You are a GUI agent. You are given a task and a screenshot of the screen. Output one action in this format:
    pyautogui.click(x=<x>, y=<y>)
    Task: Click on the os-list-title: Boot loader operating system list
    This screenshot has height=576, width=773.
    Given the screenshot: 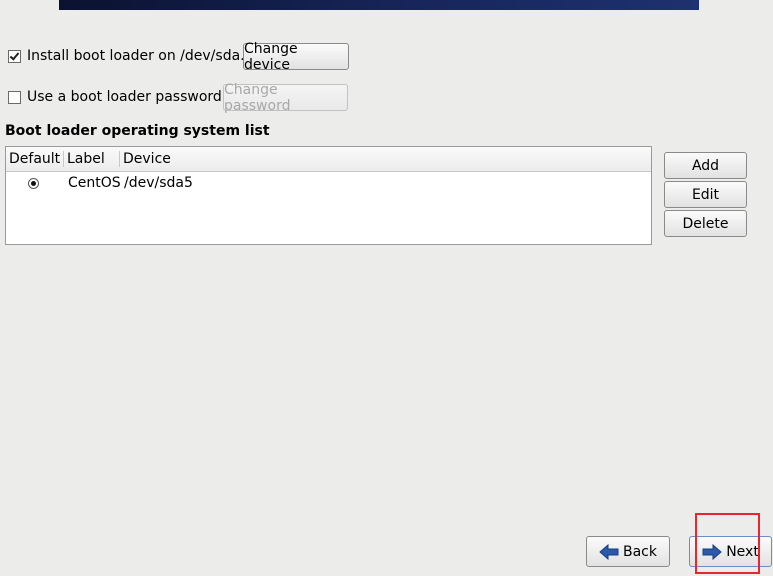 What is the action you would take?
    pyautogui.click(x=137, y=131)
    